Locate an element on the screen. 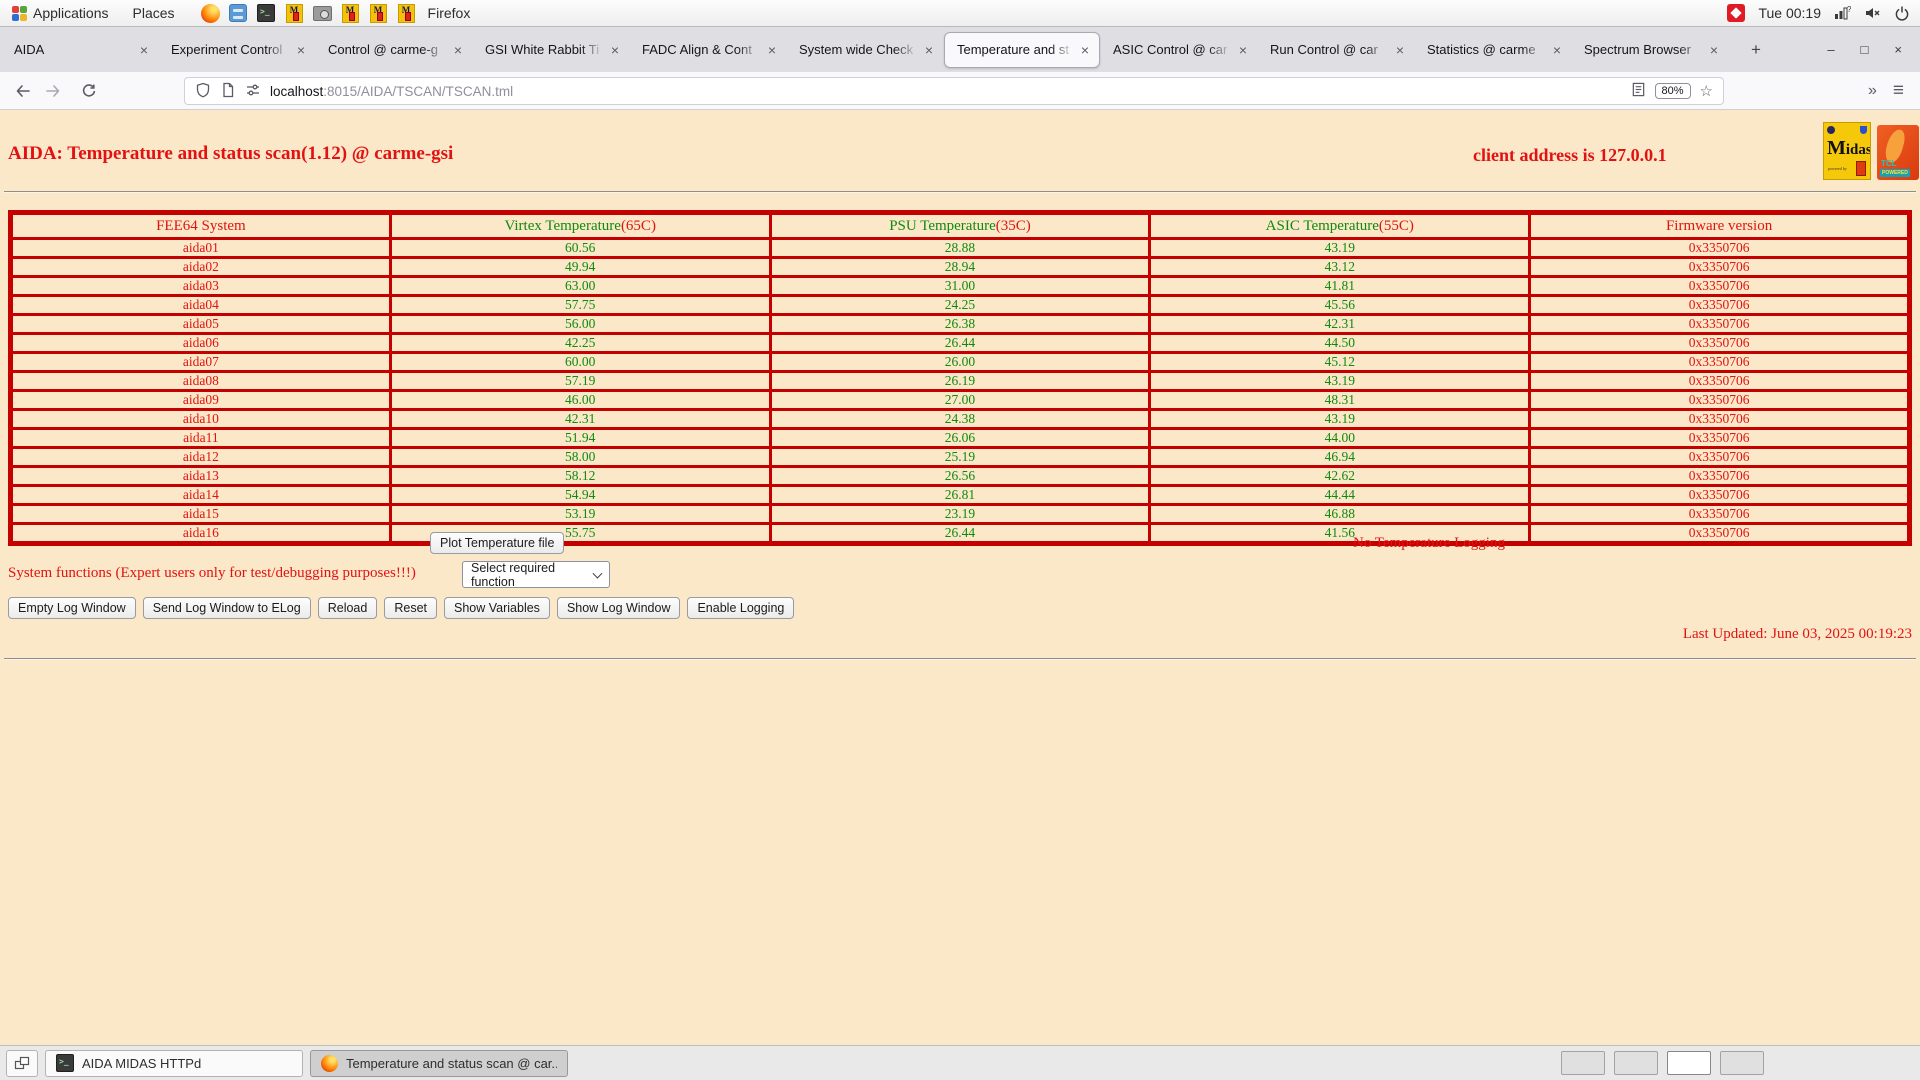 The width and height of the screenshot is (1920, 1080). cell-asic: 43.12 is located at coordinates (1340, 267).